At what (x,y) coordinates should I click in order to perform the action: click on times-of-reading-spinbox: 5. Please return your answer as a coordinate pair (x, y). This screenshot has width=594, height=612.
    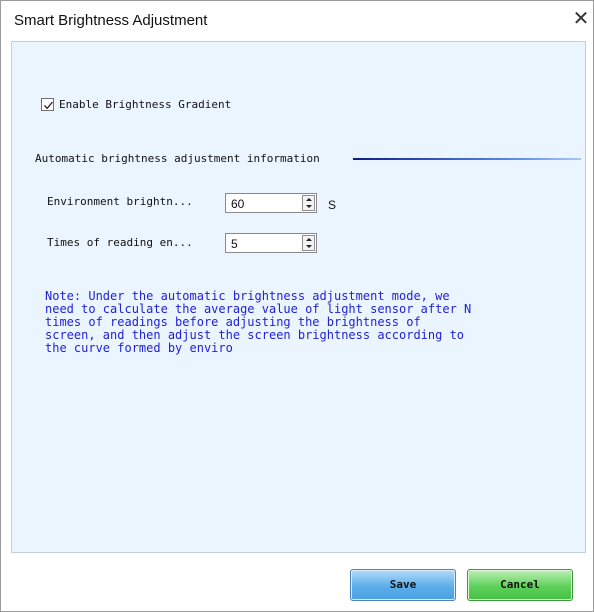
    Looking at the image, I should click on (271, 243).